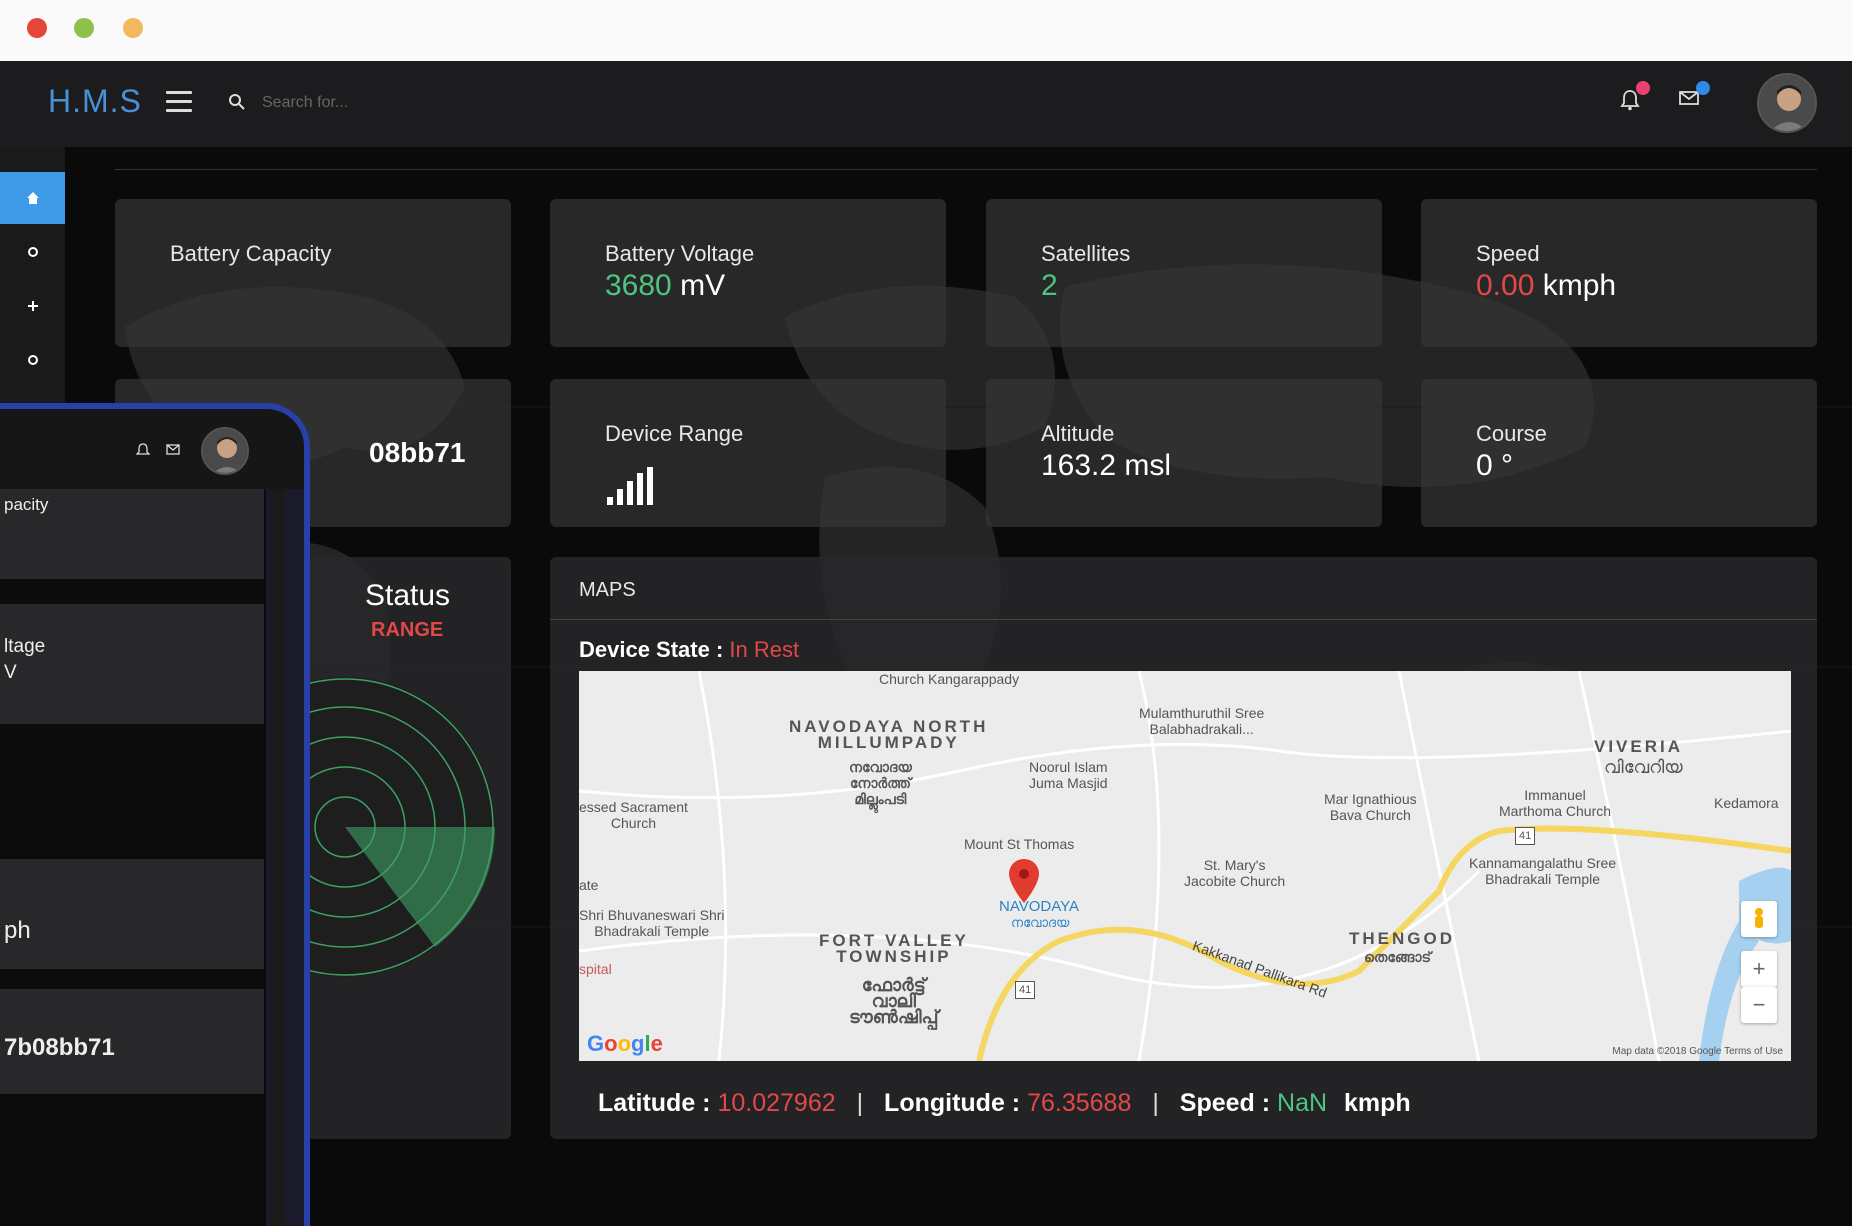 Image resolution: width=1852 pixels, height=1226 pixels. I want to click on zoom-in-button: +, so click(1759, 969).